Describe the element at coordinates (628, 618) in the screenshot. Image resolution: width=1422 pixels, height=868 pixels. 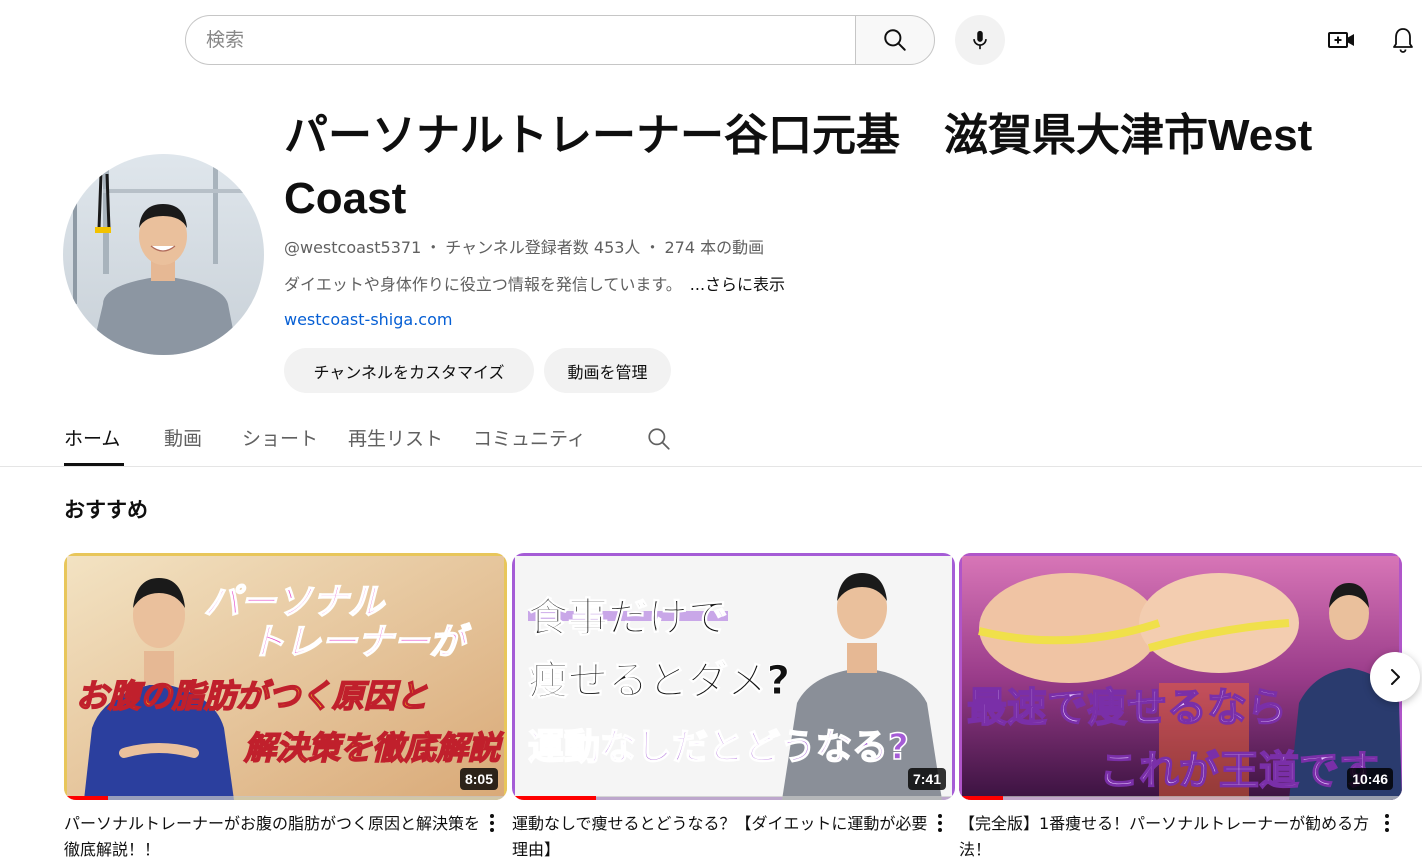
I see `thumbnail-caption-line: 食事だけで` at that location.